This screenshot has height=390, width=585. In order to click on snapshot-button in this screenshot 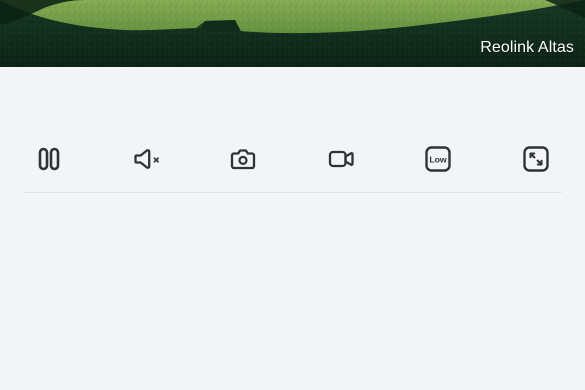, I will do `click(243, 159)`.